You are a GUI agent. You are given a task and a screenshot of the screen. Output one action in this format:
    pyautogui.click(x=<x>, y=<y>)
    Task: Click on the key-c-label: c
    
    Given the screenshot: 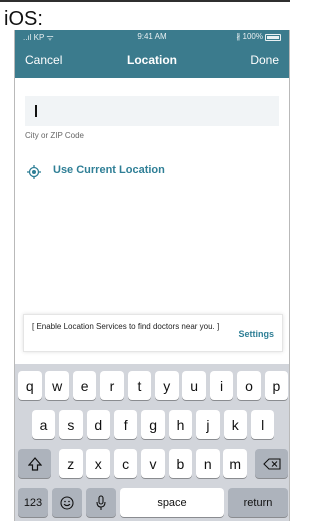 What is the action you would take?
    pyautogui.click(x=126, y=463)
    